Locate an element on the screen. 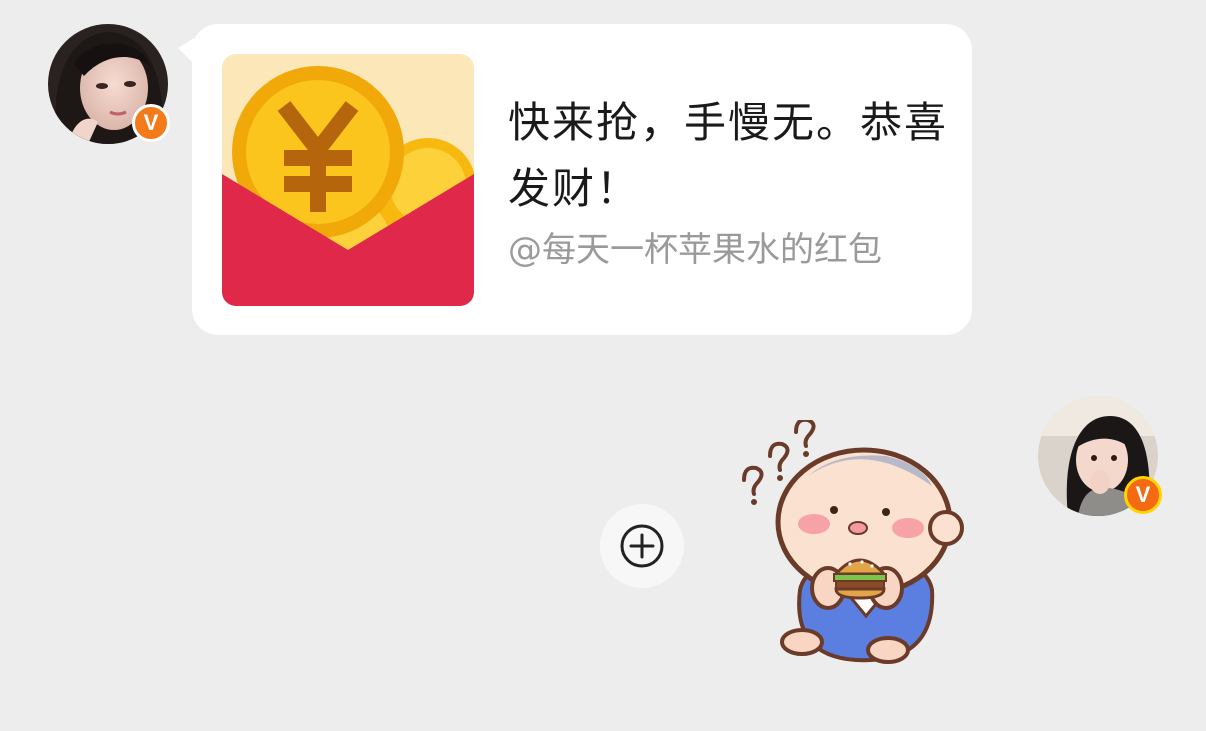  red-envelope-icon is located at coordinates (348, 180).